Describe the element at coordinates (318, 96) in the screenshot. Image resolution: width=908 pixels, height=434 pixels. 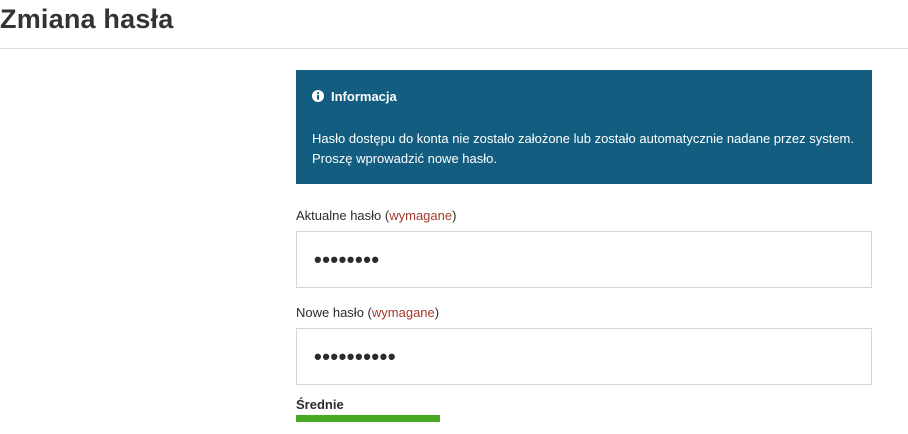
I see `info-circle-icon` at that location.